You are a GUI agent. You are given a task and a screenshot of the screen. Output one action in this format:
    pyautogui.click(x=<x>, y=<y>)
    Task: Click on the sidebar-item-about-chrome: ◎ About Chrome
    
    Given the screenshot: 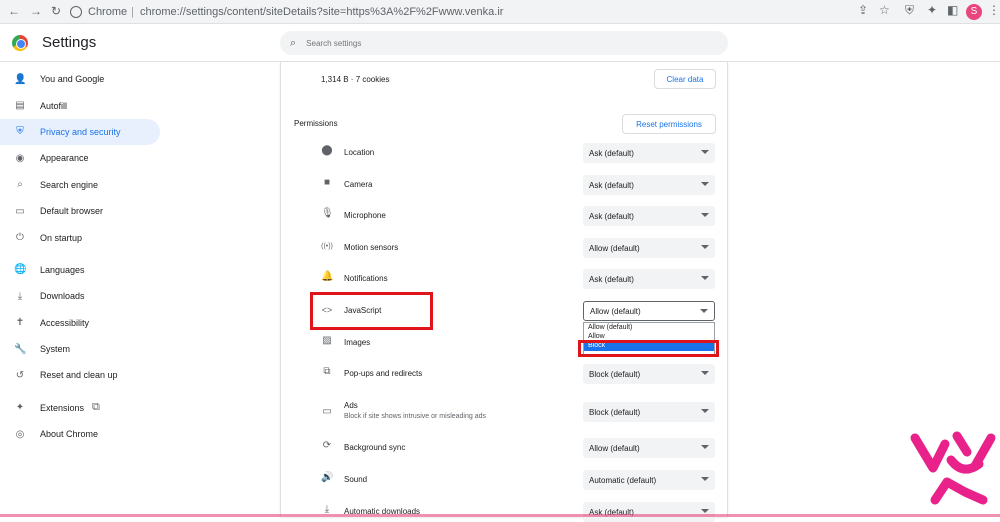 What is the action you would take?
    pyautogui.click(x=80, y=434)
    